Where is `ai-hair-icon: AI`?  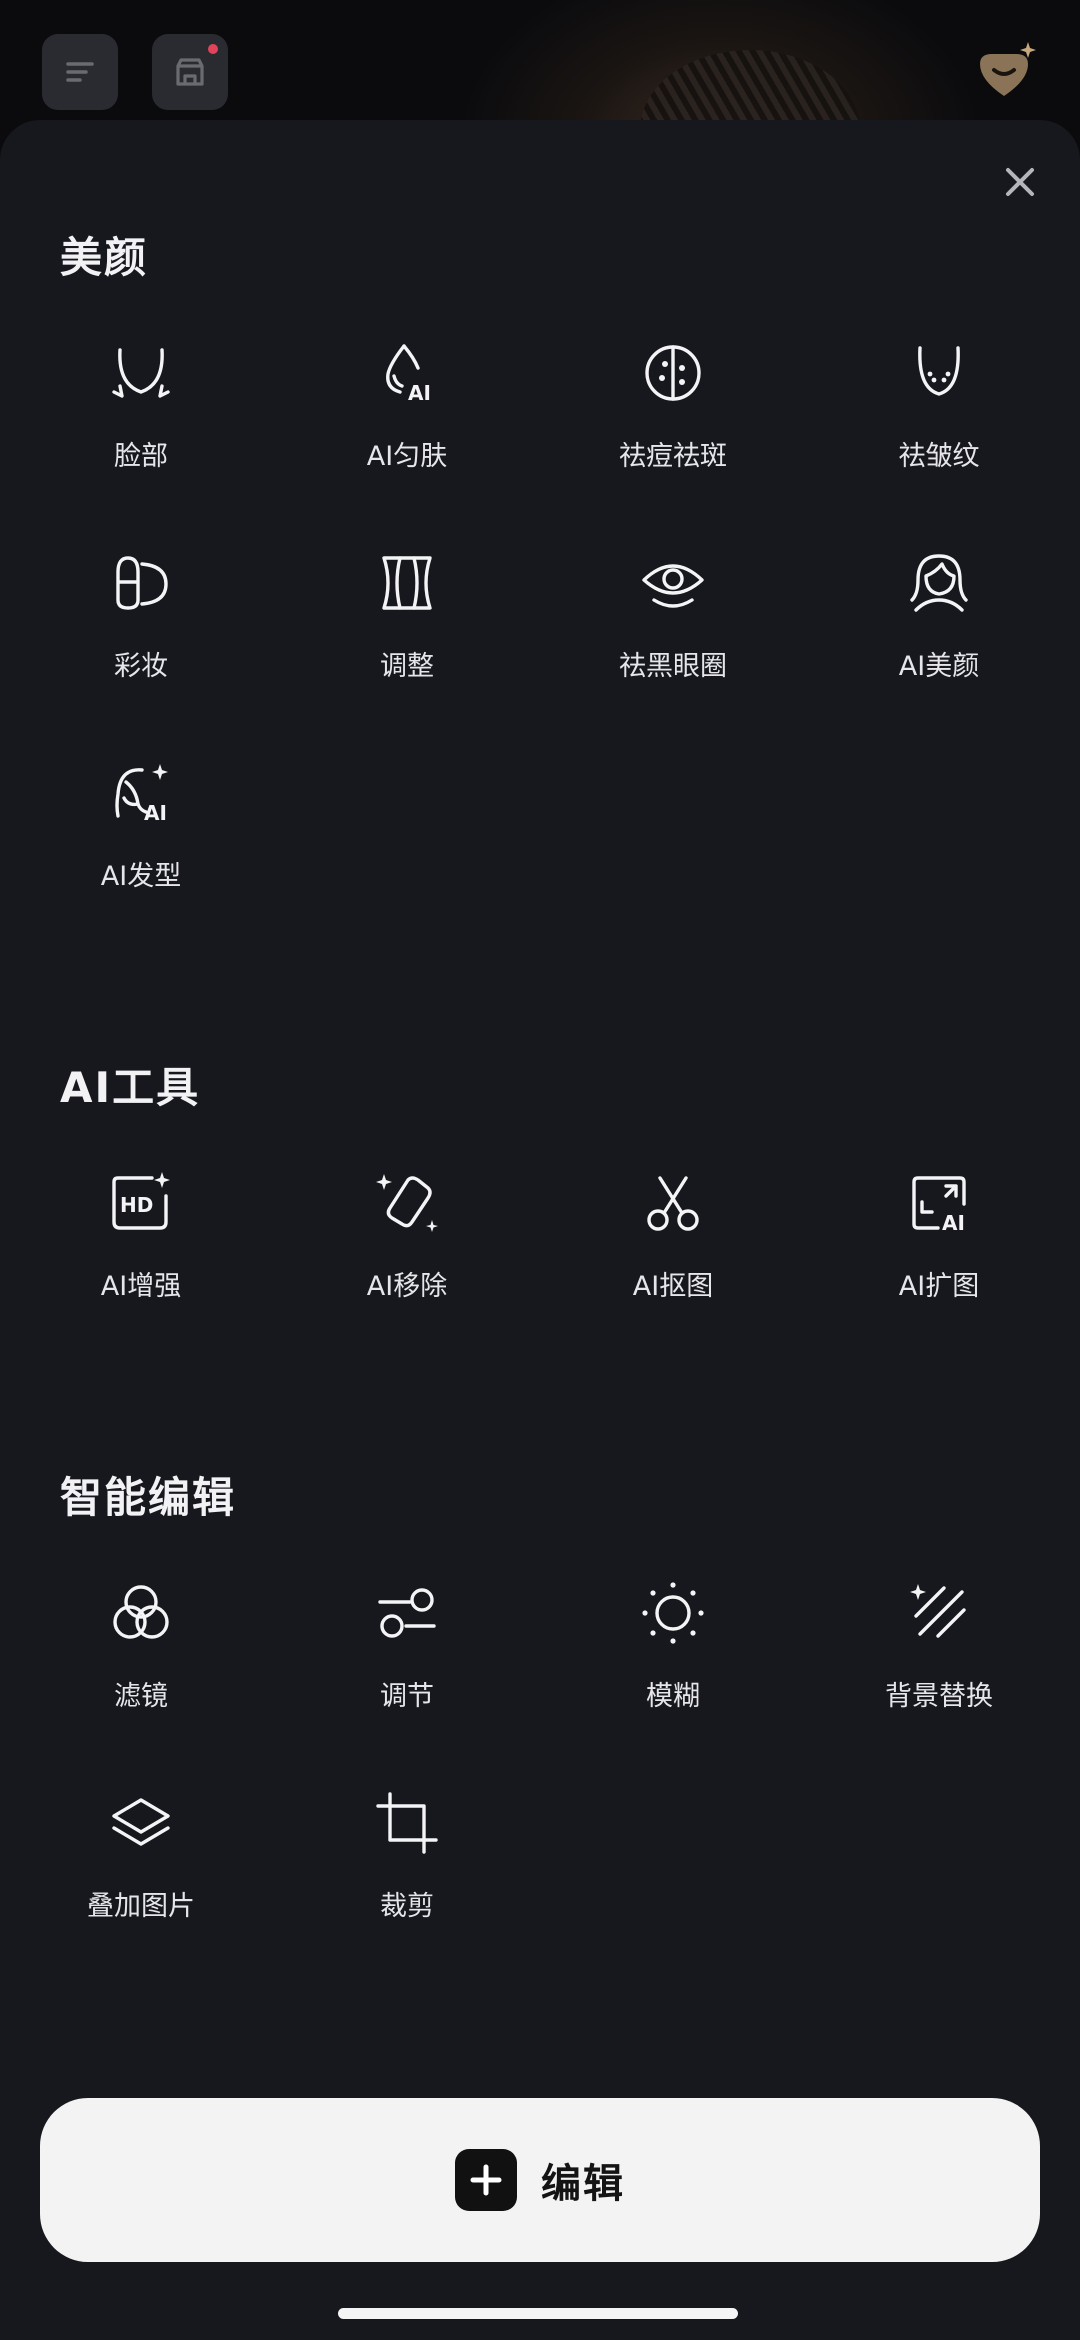
ai-hair-icon: AI is located at coordinates (141, 794).